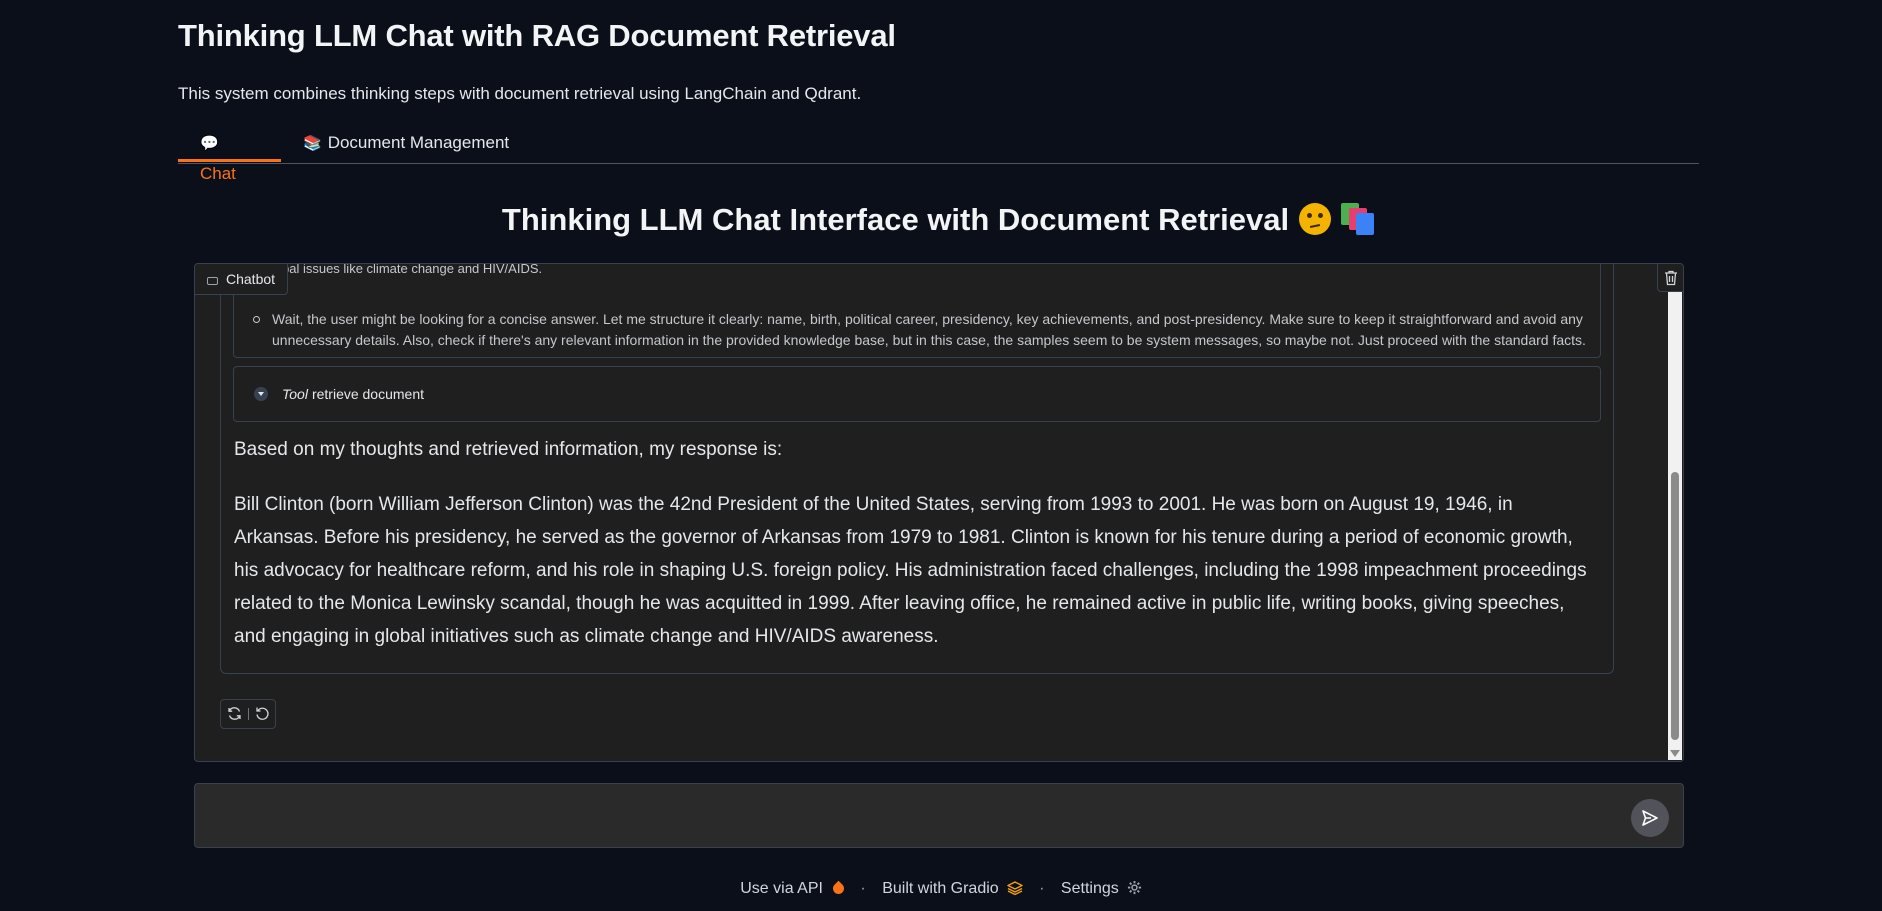 The image size is (1882, 911). I want to click on tab-document-management-label: Document Management, so click(418, 142).